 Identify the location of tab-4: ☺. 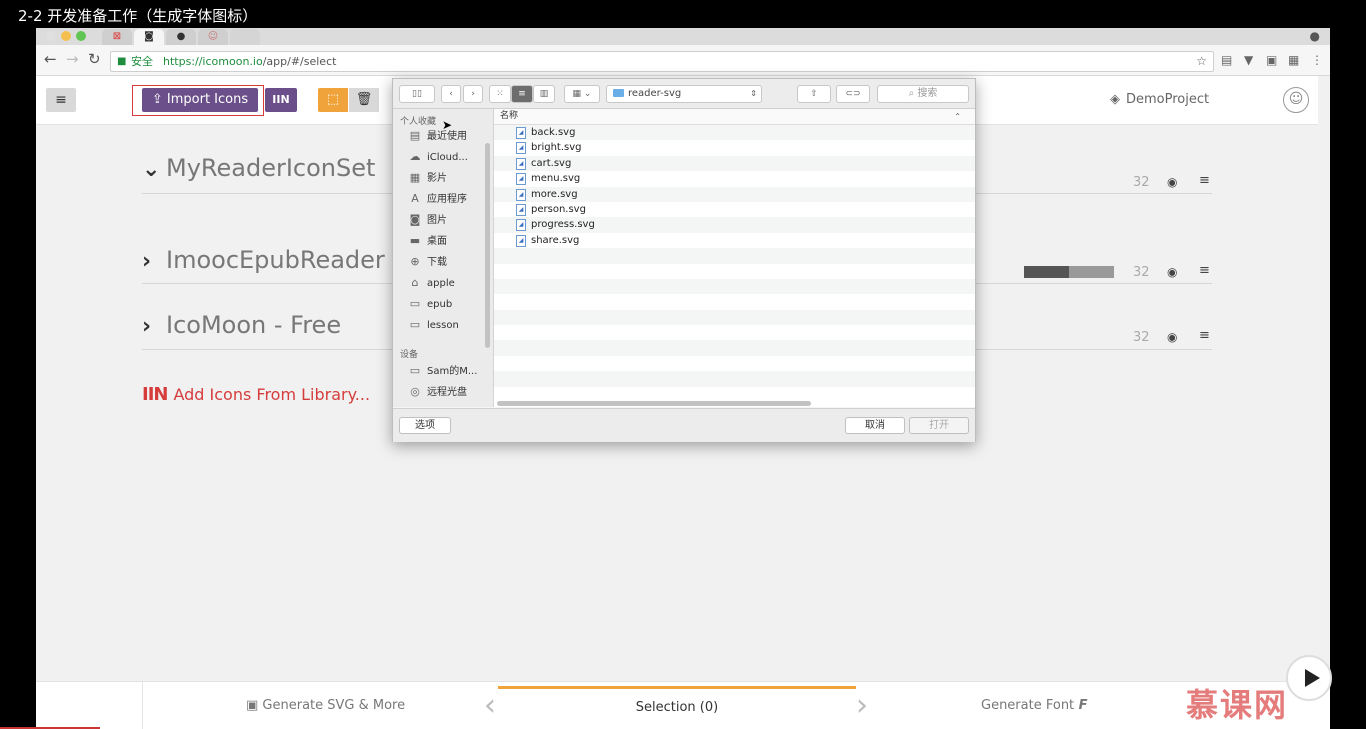
(213, 37).